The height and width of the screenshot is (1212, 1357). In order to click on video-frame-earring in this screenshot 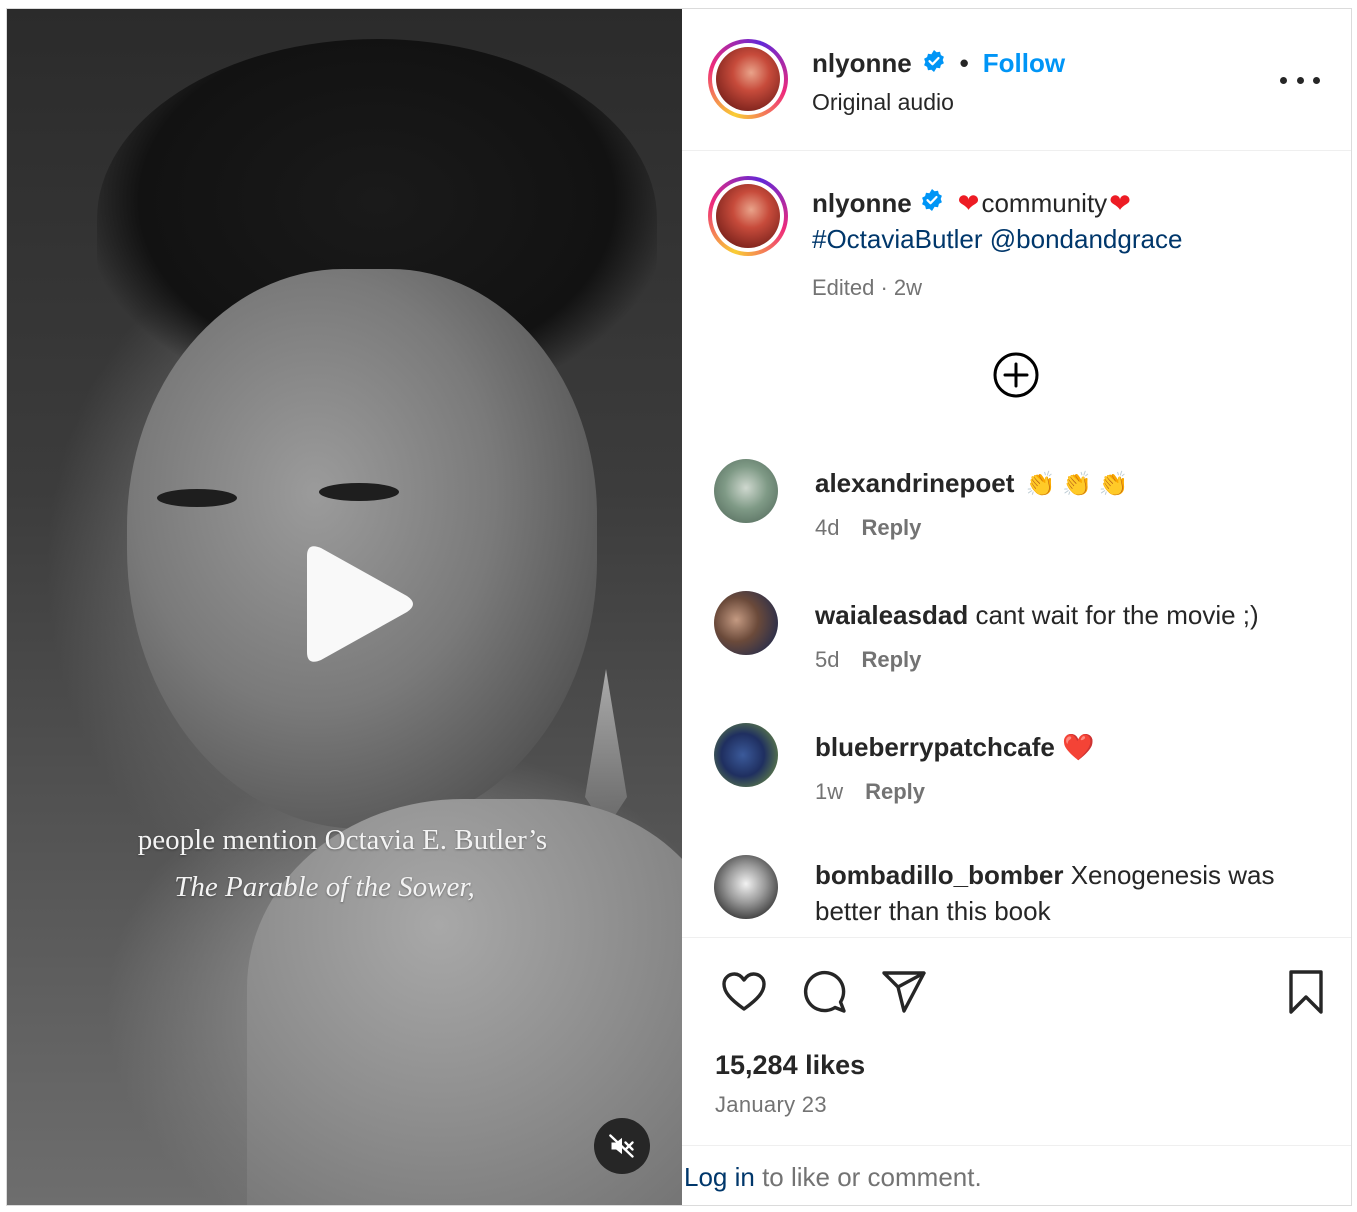, I will do `click(606, 749)`.